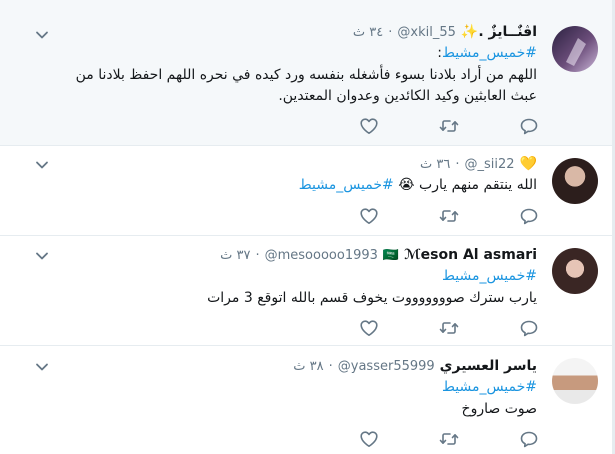 Image resolution: width=615 pixels, height=454 pixels. Describe the element at coordinates (488, 366) in the screenshot. I see `display-name: ياسر العسيري` at that location.